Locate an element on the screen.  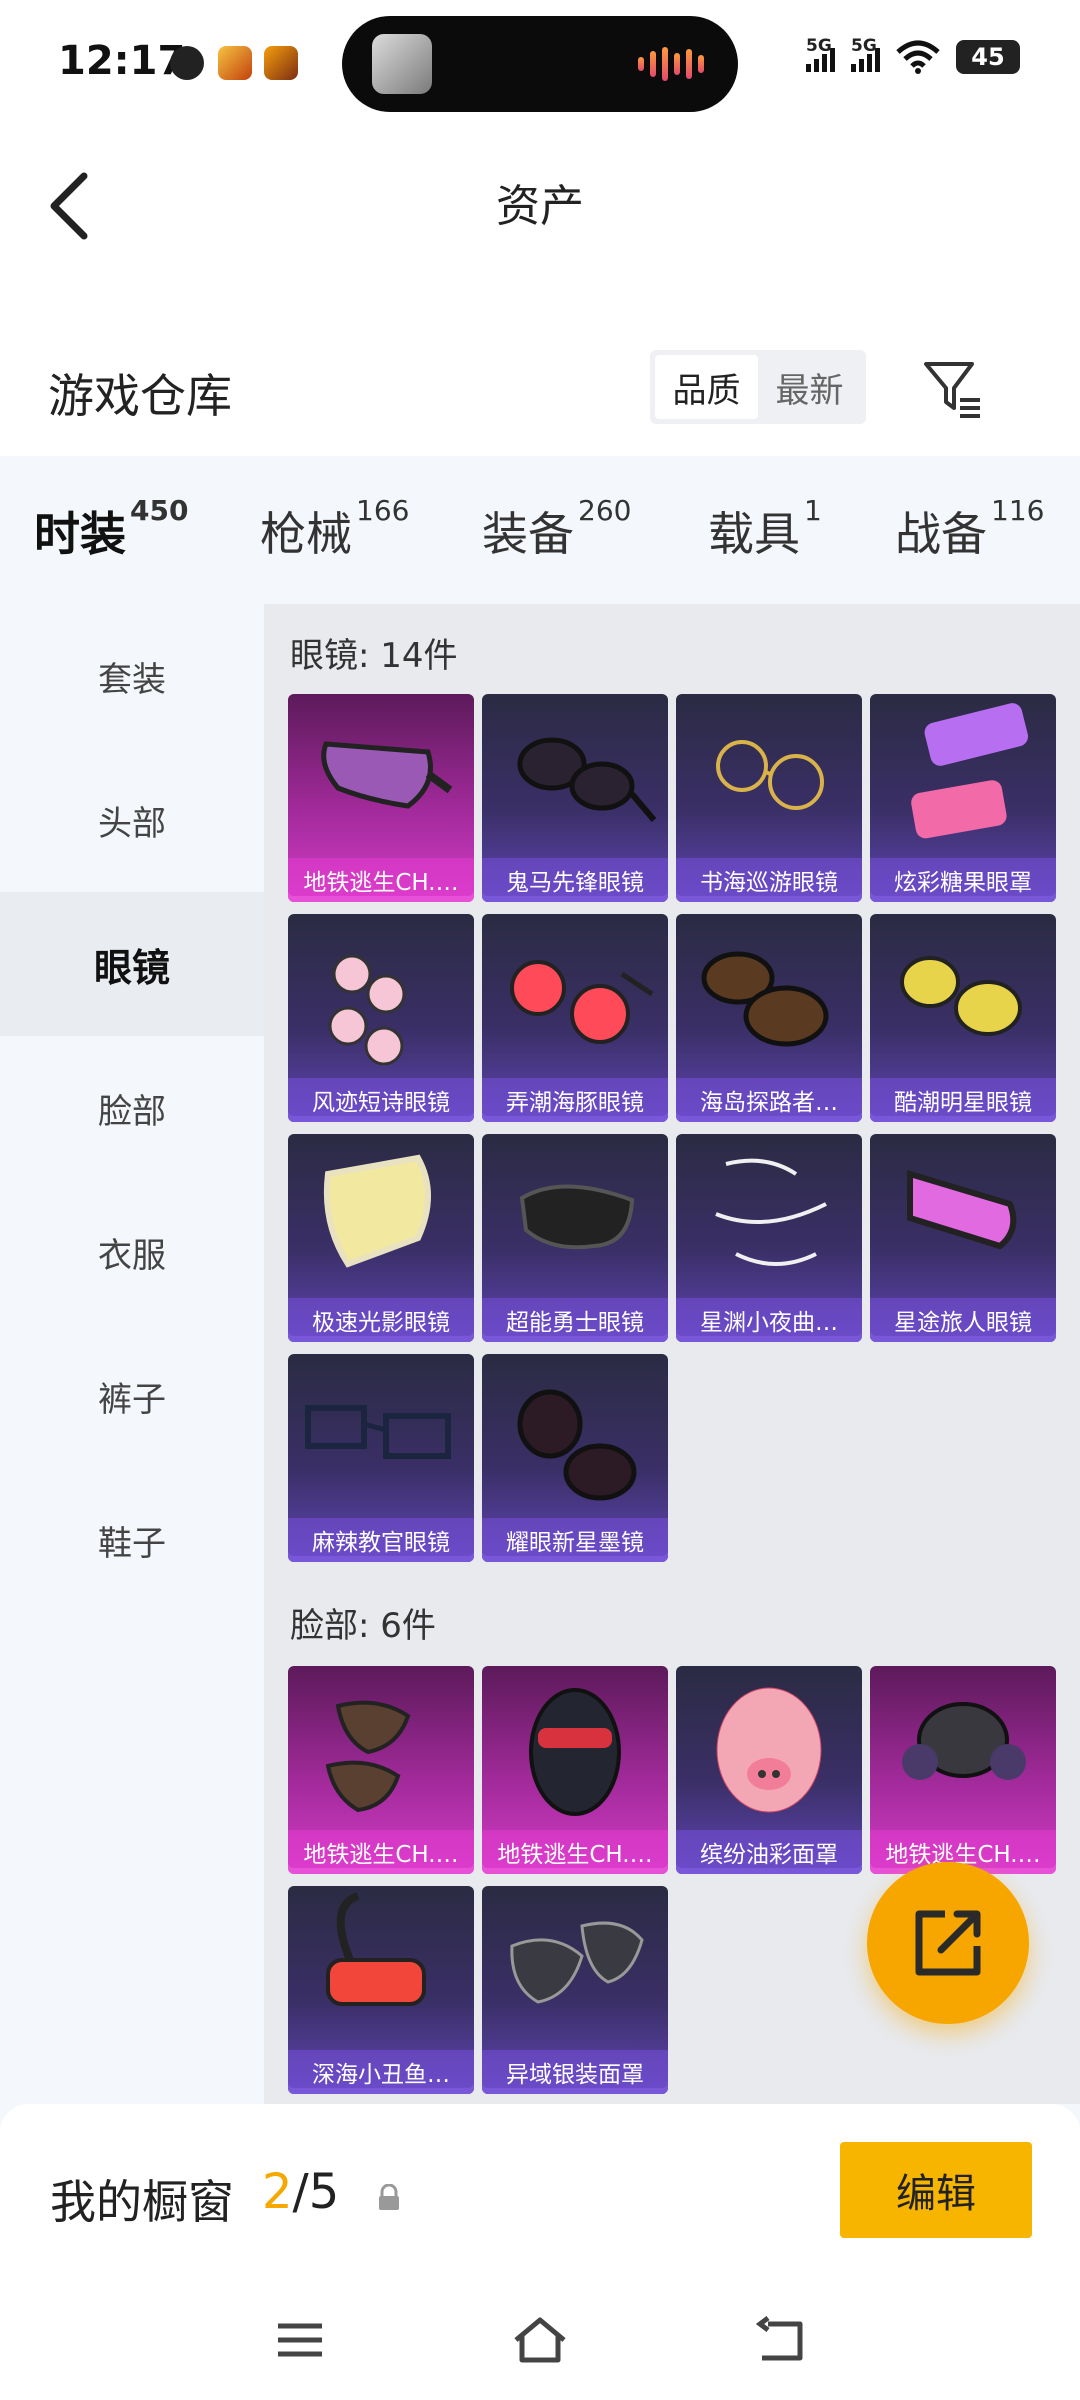
tab-fashion: 时装 450 is located at coordinates (111, 555).